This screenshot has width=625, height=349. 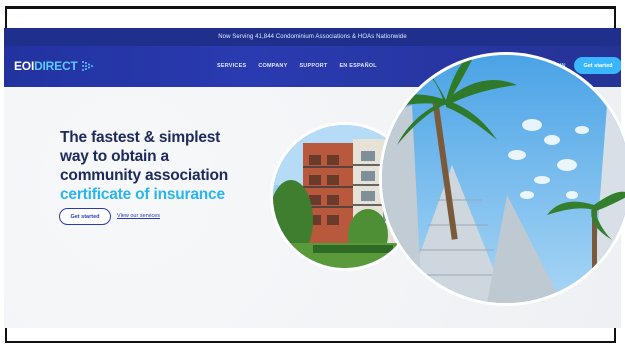 I want to click on logo: EOI DIRECT, so click(x=54, y=66).